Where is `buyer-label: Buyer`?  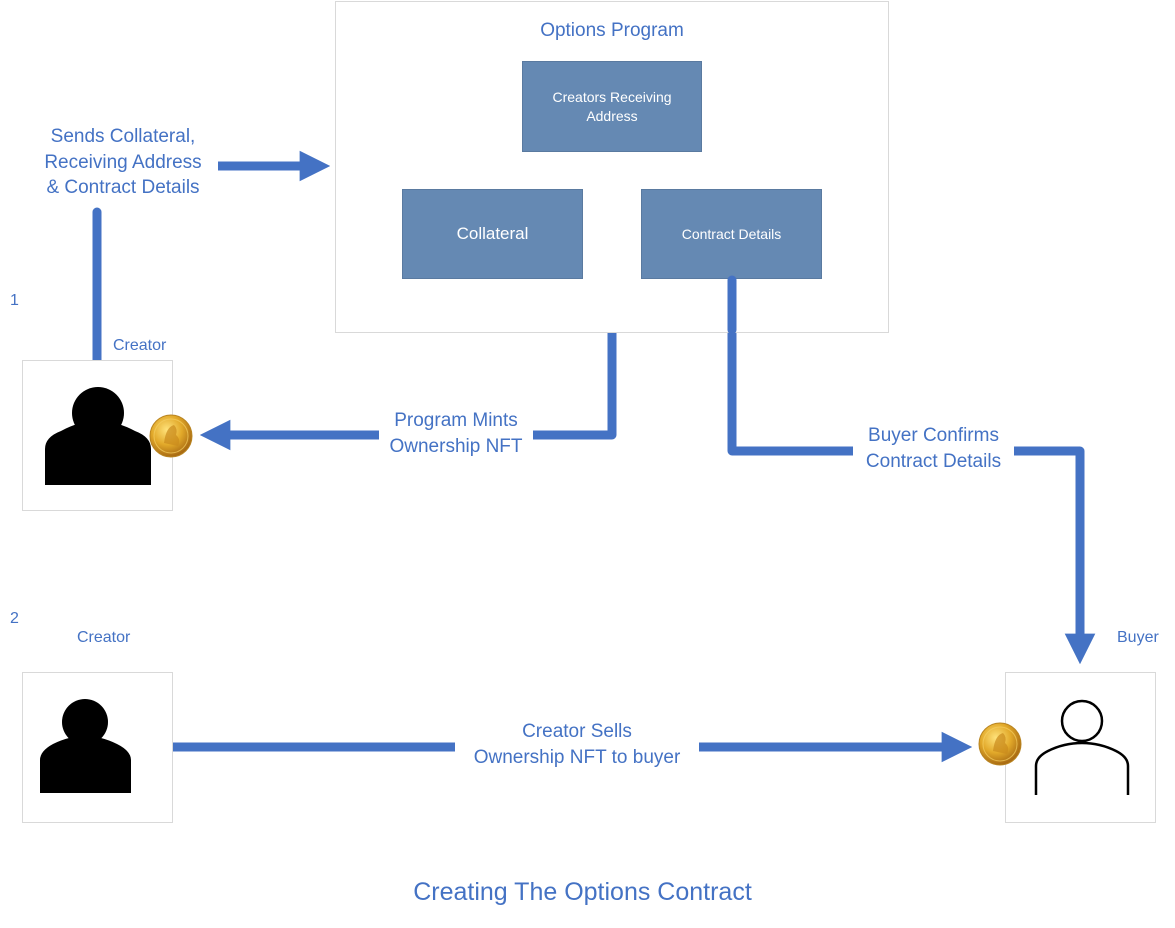 buyer-label: Buyer is located at coordinates (1138, 637).